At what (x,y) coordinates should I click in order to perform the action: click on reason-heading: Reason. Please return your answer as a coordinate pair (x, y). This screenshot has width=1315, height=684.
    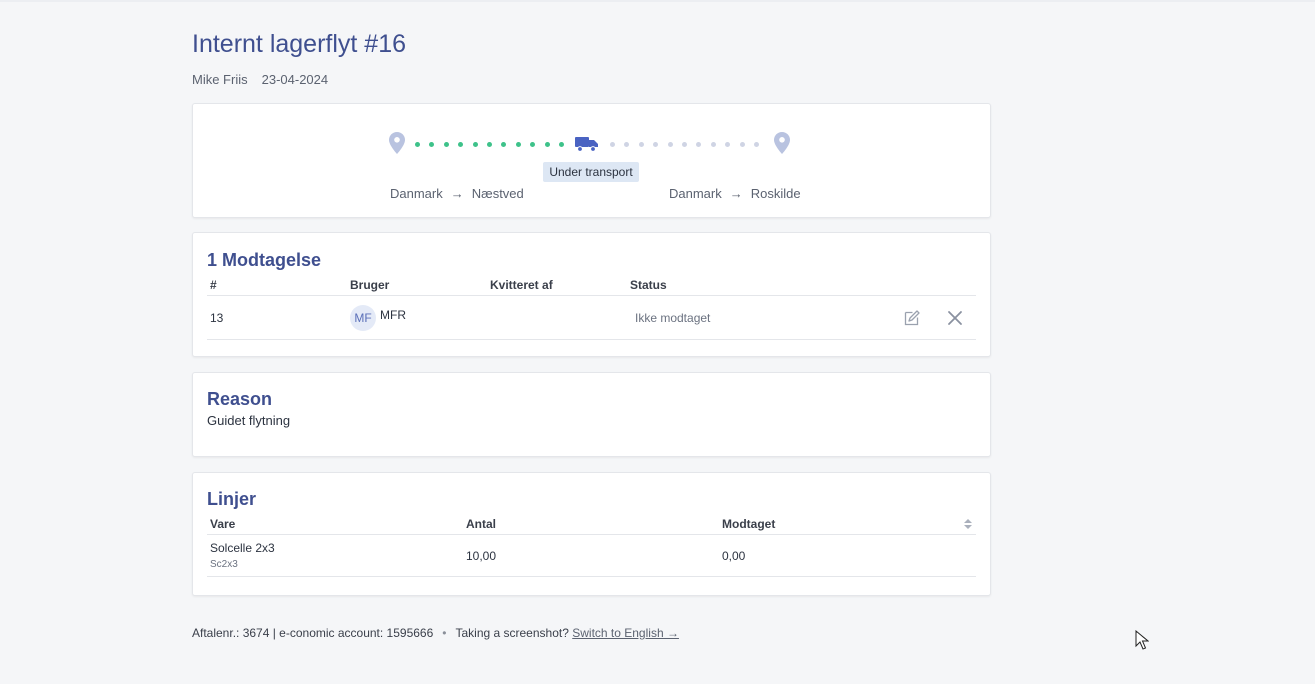
    Looking at the image, I should click on (240, 399).